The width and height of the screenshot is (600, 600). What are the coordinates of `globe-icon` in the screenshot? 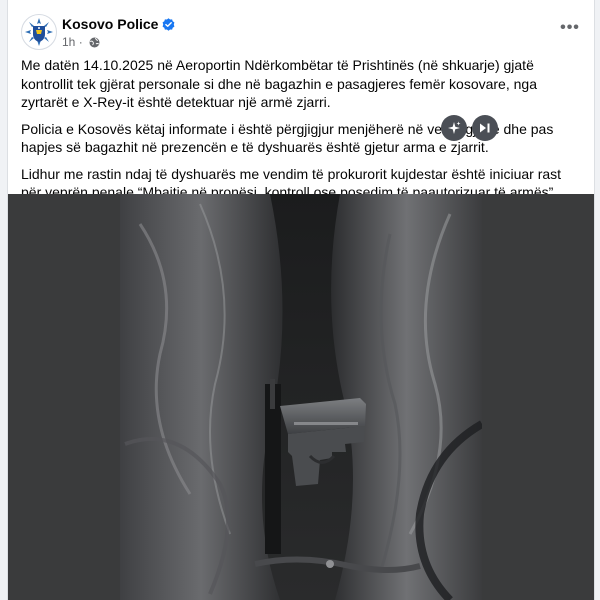 It's located at (94, 42).